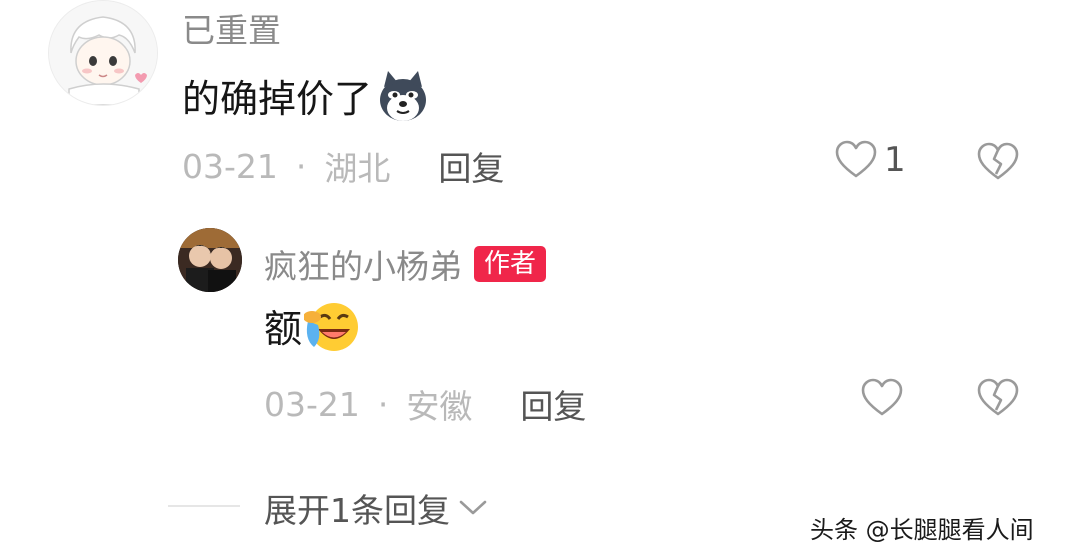 Image resolution: width=1080 pixels, height=556 pixels. Describe the element at coordinates (403, 96) in the screenshot. I see `dog-meme-emoji-icon` at that location.